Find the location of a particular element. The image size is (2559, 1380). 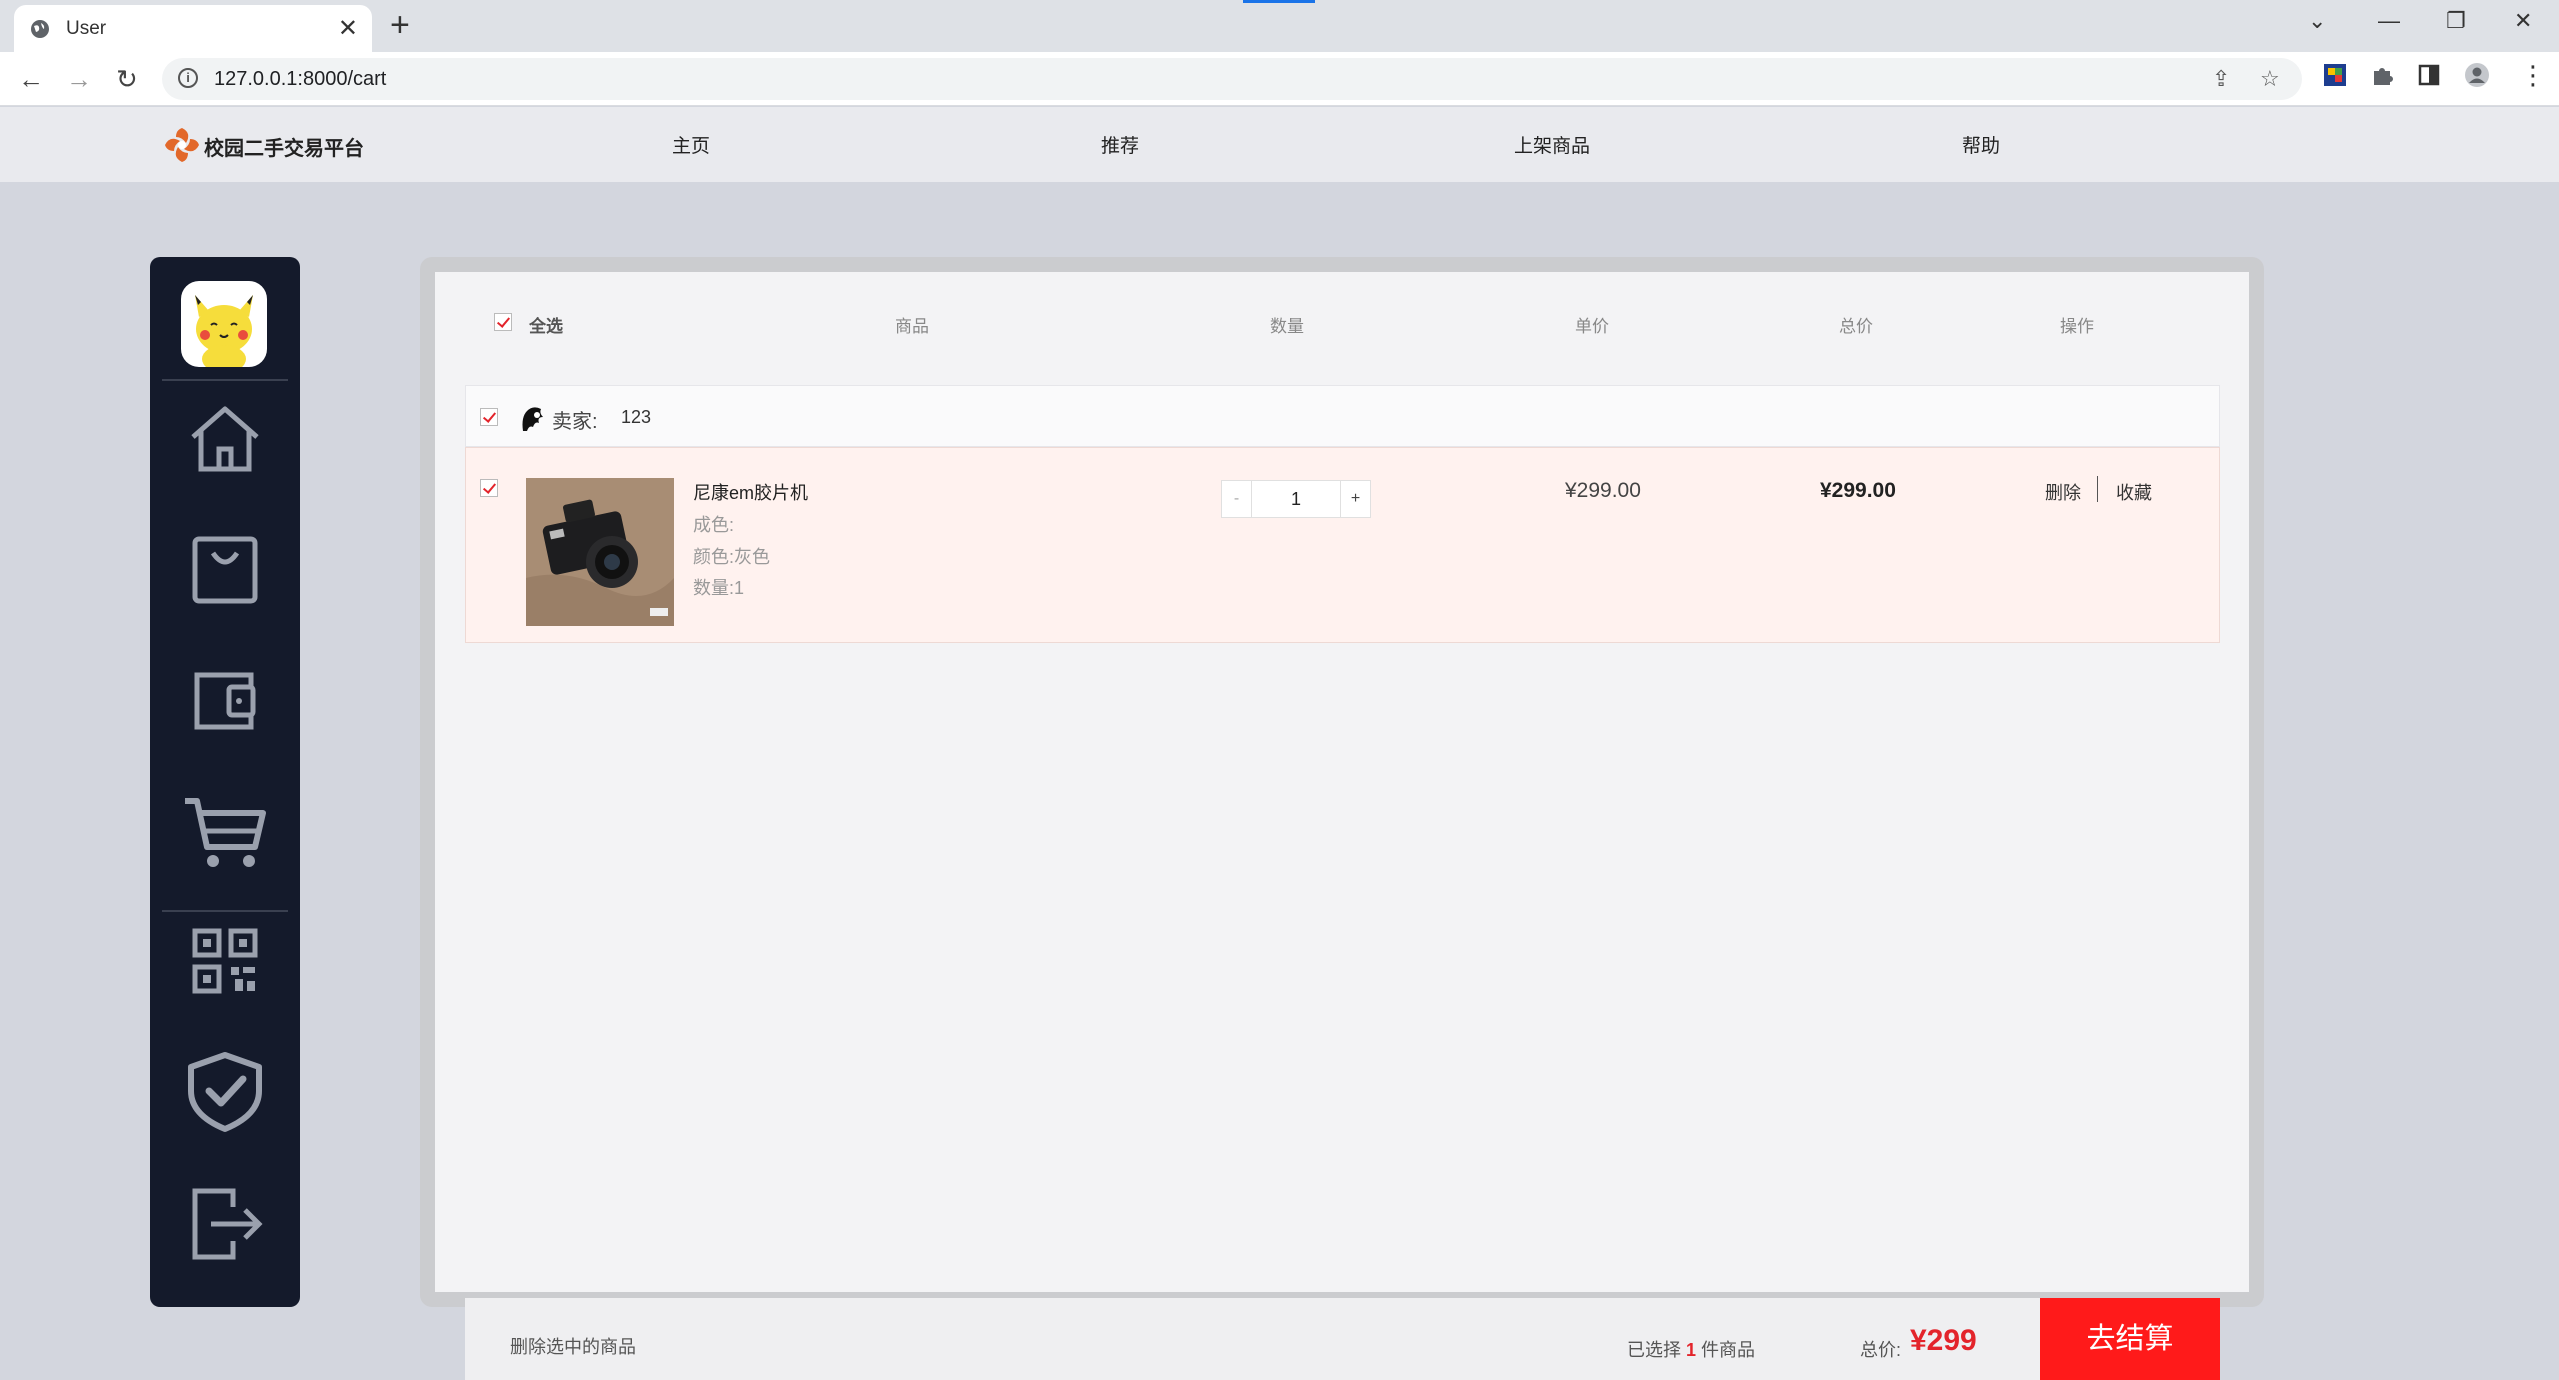

back-icon: ← is located at coordinates (31, 79).